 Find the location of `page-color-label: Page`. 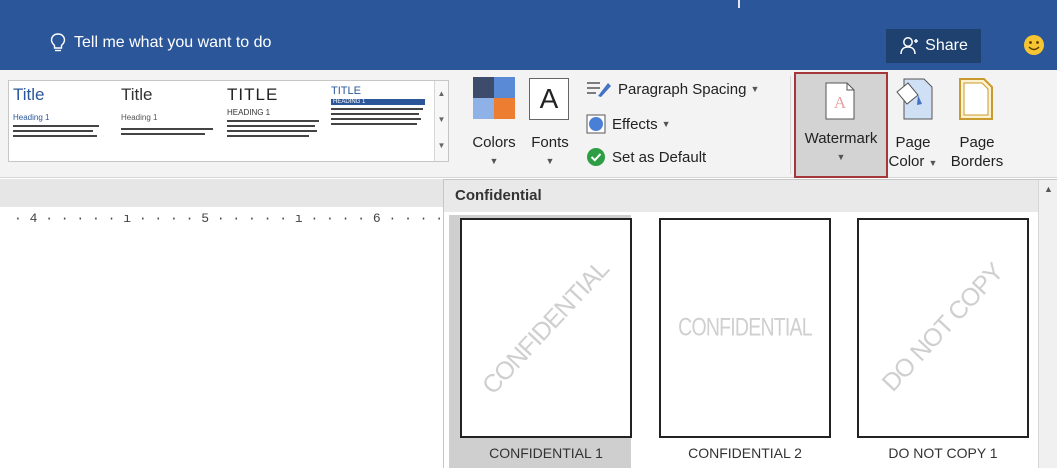

page-color-label: Page is located at coordinates (913, 142).